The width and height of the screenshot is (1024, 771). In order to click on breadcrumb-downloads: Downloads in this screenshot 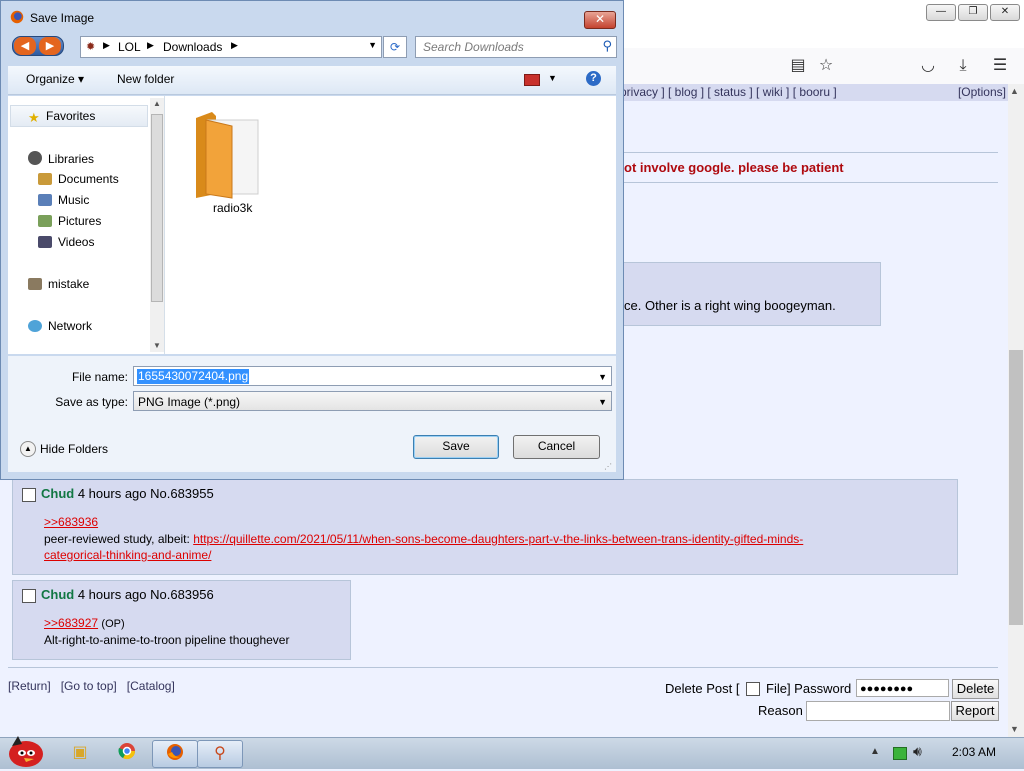, I will do `click(192, 47)`.